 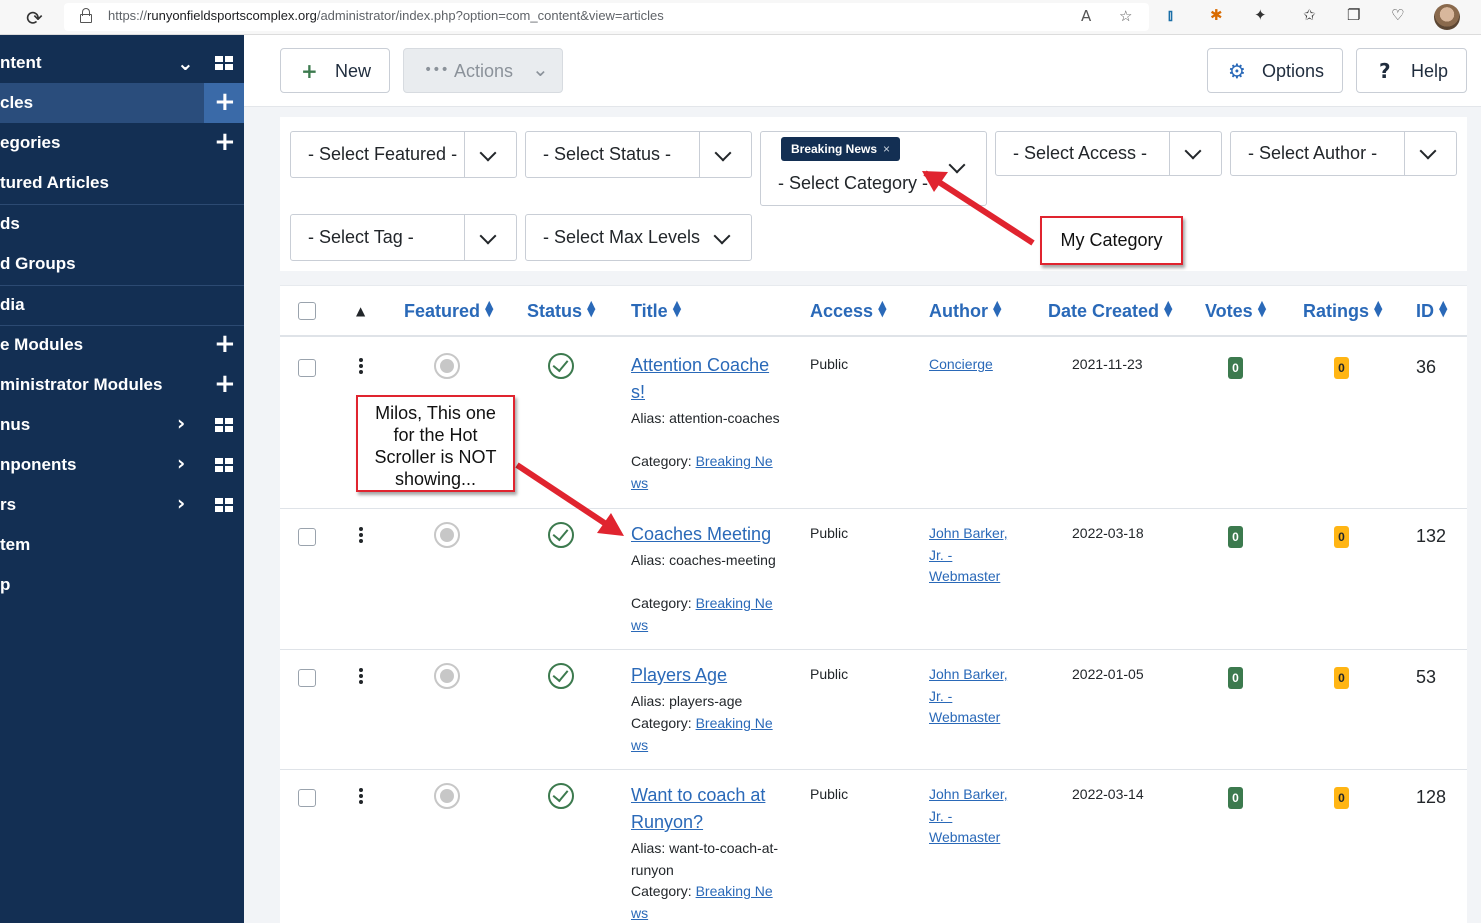 I want to click on sidebar-item-system: tem, so click(x=122, y=545).